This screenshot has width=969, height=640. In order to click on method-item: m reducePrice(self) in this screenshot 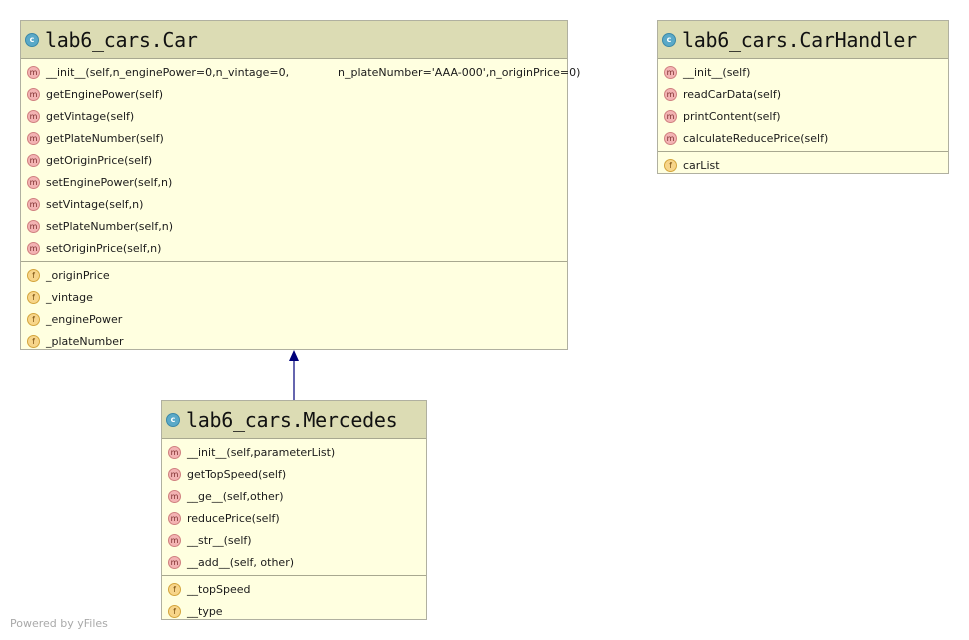, I will do `click(294, 518)`.